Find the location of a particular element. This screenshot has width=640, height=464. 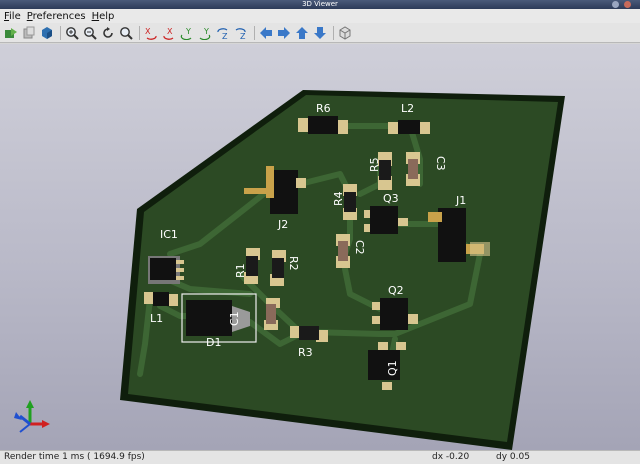

render-time-text: Render time 1 ms ( 1694.9 fps) is located at coordinates (74, 457).